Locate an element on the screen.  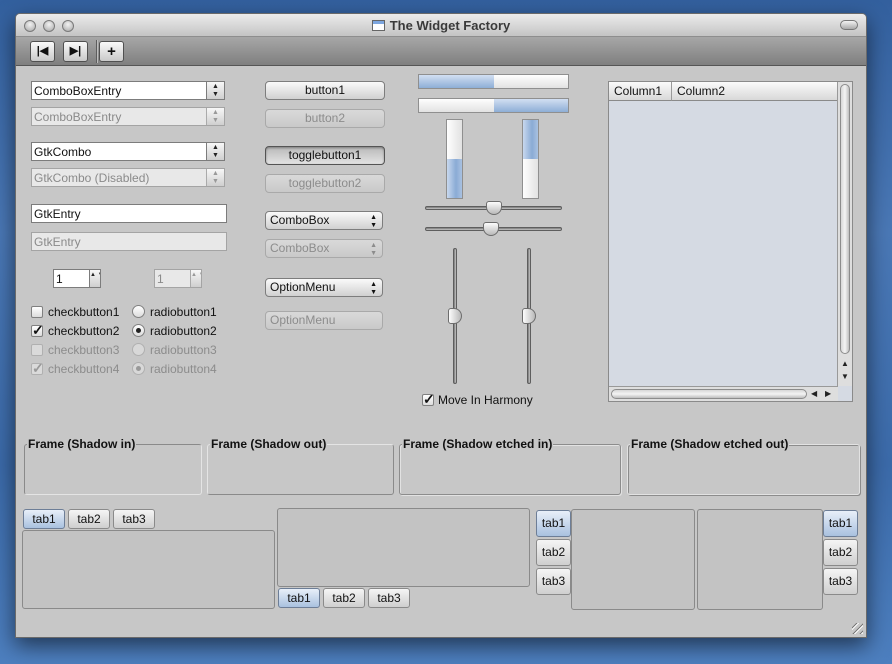
window-icon is located at coordinates (378, 25).